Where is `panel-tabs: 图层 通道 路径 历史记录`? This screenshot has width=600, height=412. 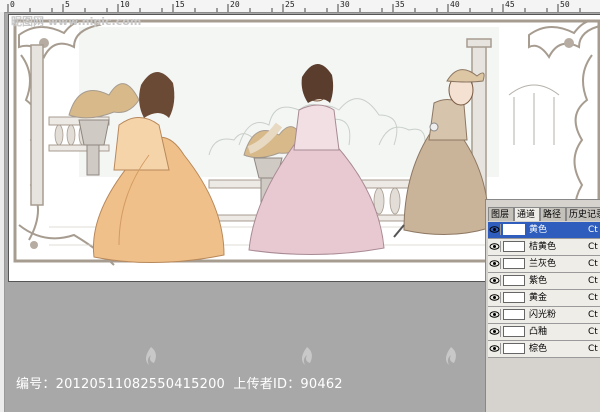
panel-tabs: 图层 通道 路径 历史记录 is located at coordinates (543, 214).